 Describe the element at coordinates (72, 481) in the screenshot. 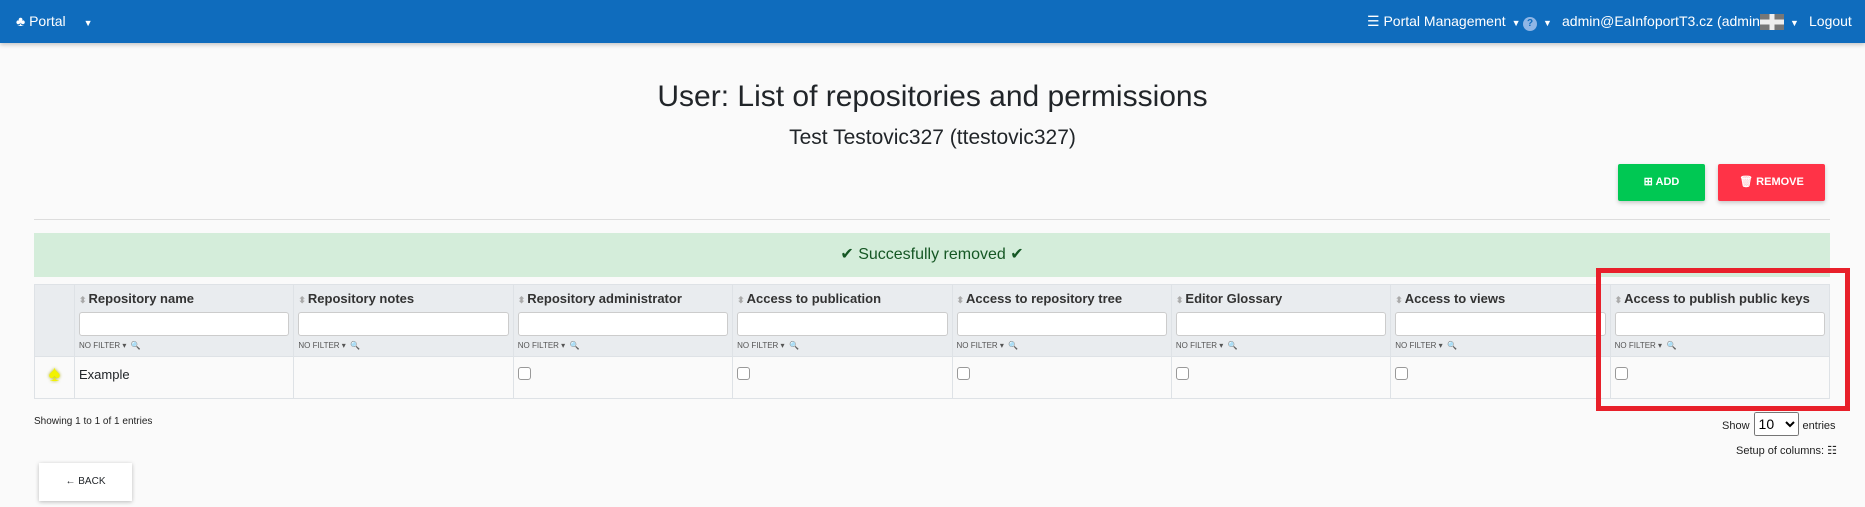

I see `arrow-left-icon: ←` at that location.